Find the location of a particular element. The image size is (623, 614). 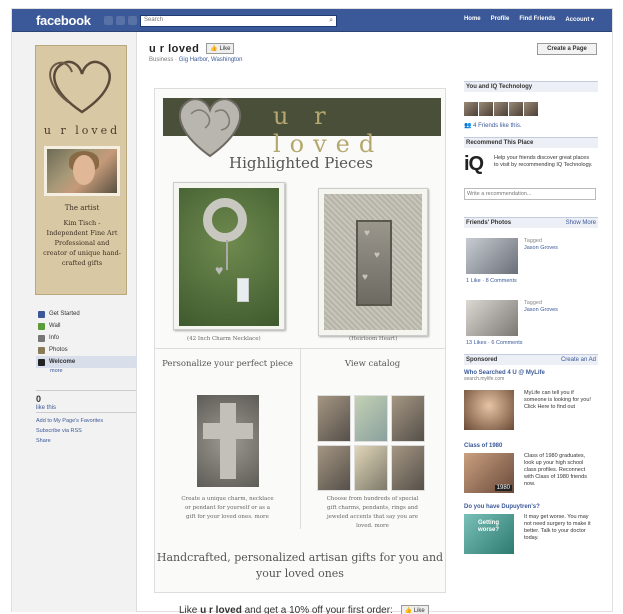

subscribe-rss-link: Subscribe via RSS is located at coordinates (86, 431).